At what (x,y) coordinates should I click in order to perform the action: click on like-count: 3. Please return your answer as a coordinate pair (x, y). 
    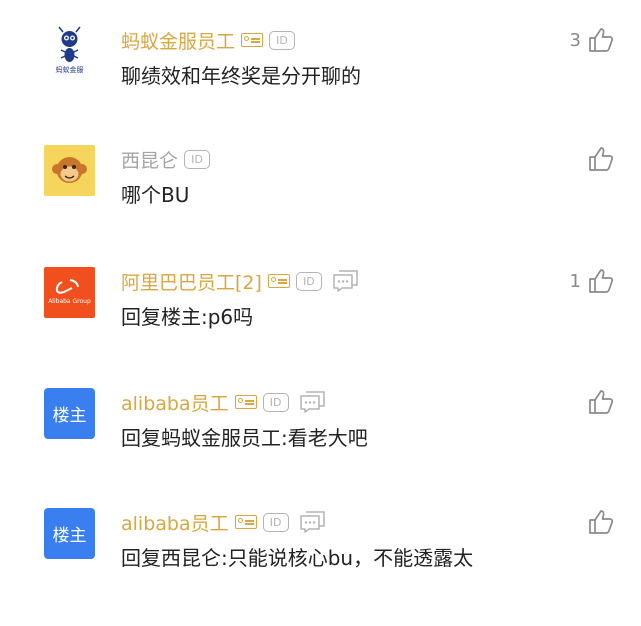
    Looking at the image, I should click on (575, 40).